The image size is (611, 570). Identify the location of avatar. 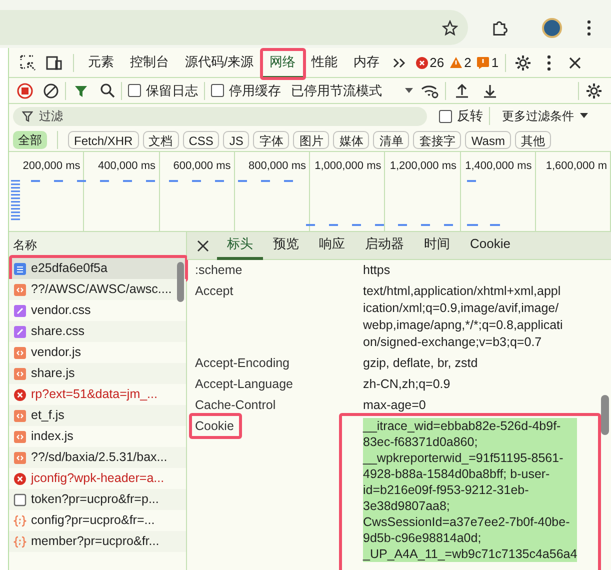
(552, 28).